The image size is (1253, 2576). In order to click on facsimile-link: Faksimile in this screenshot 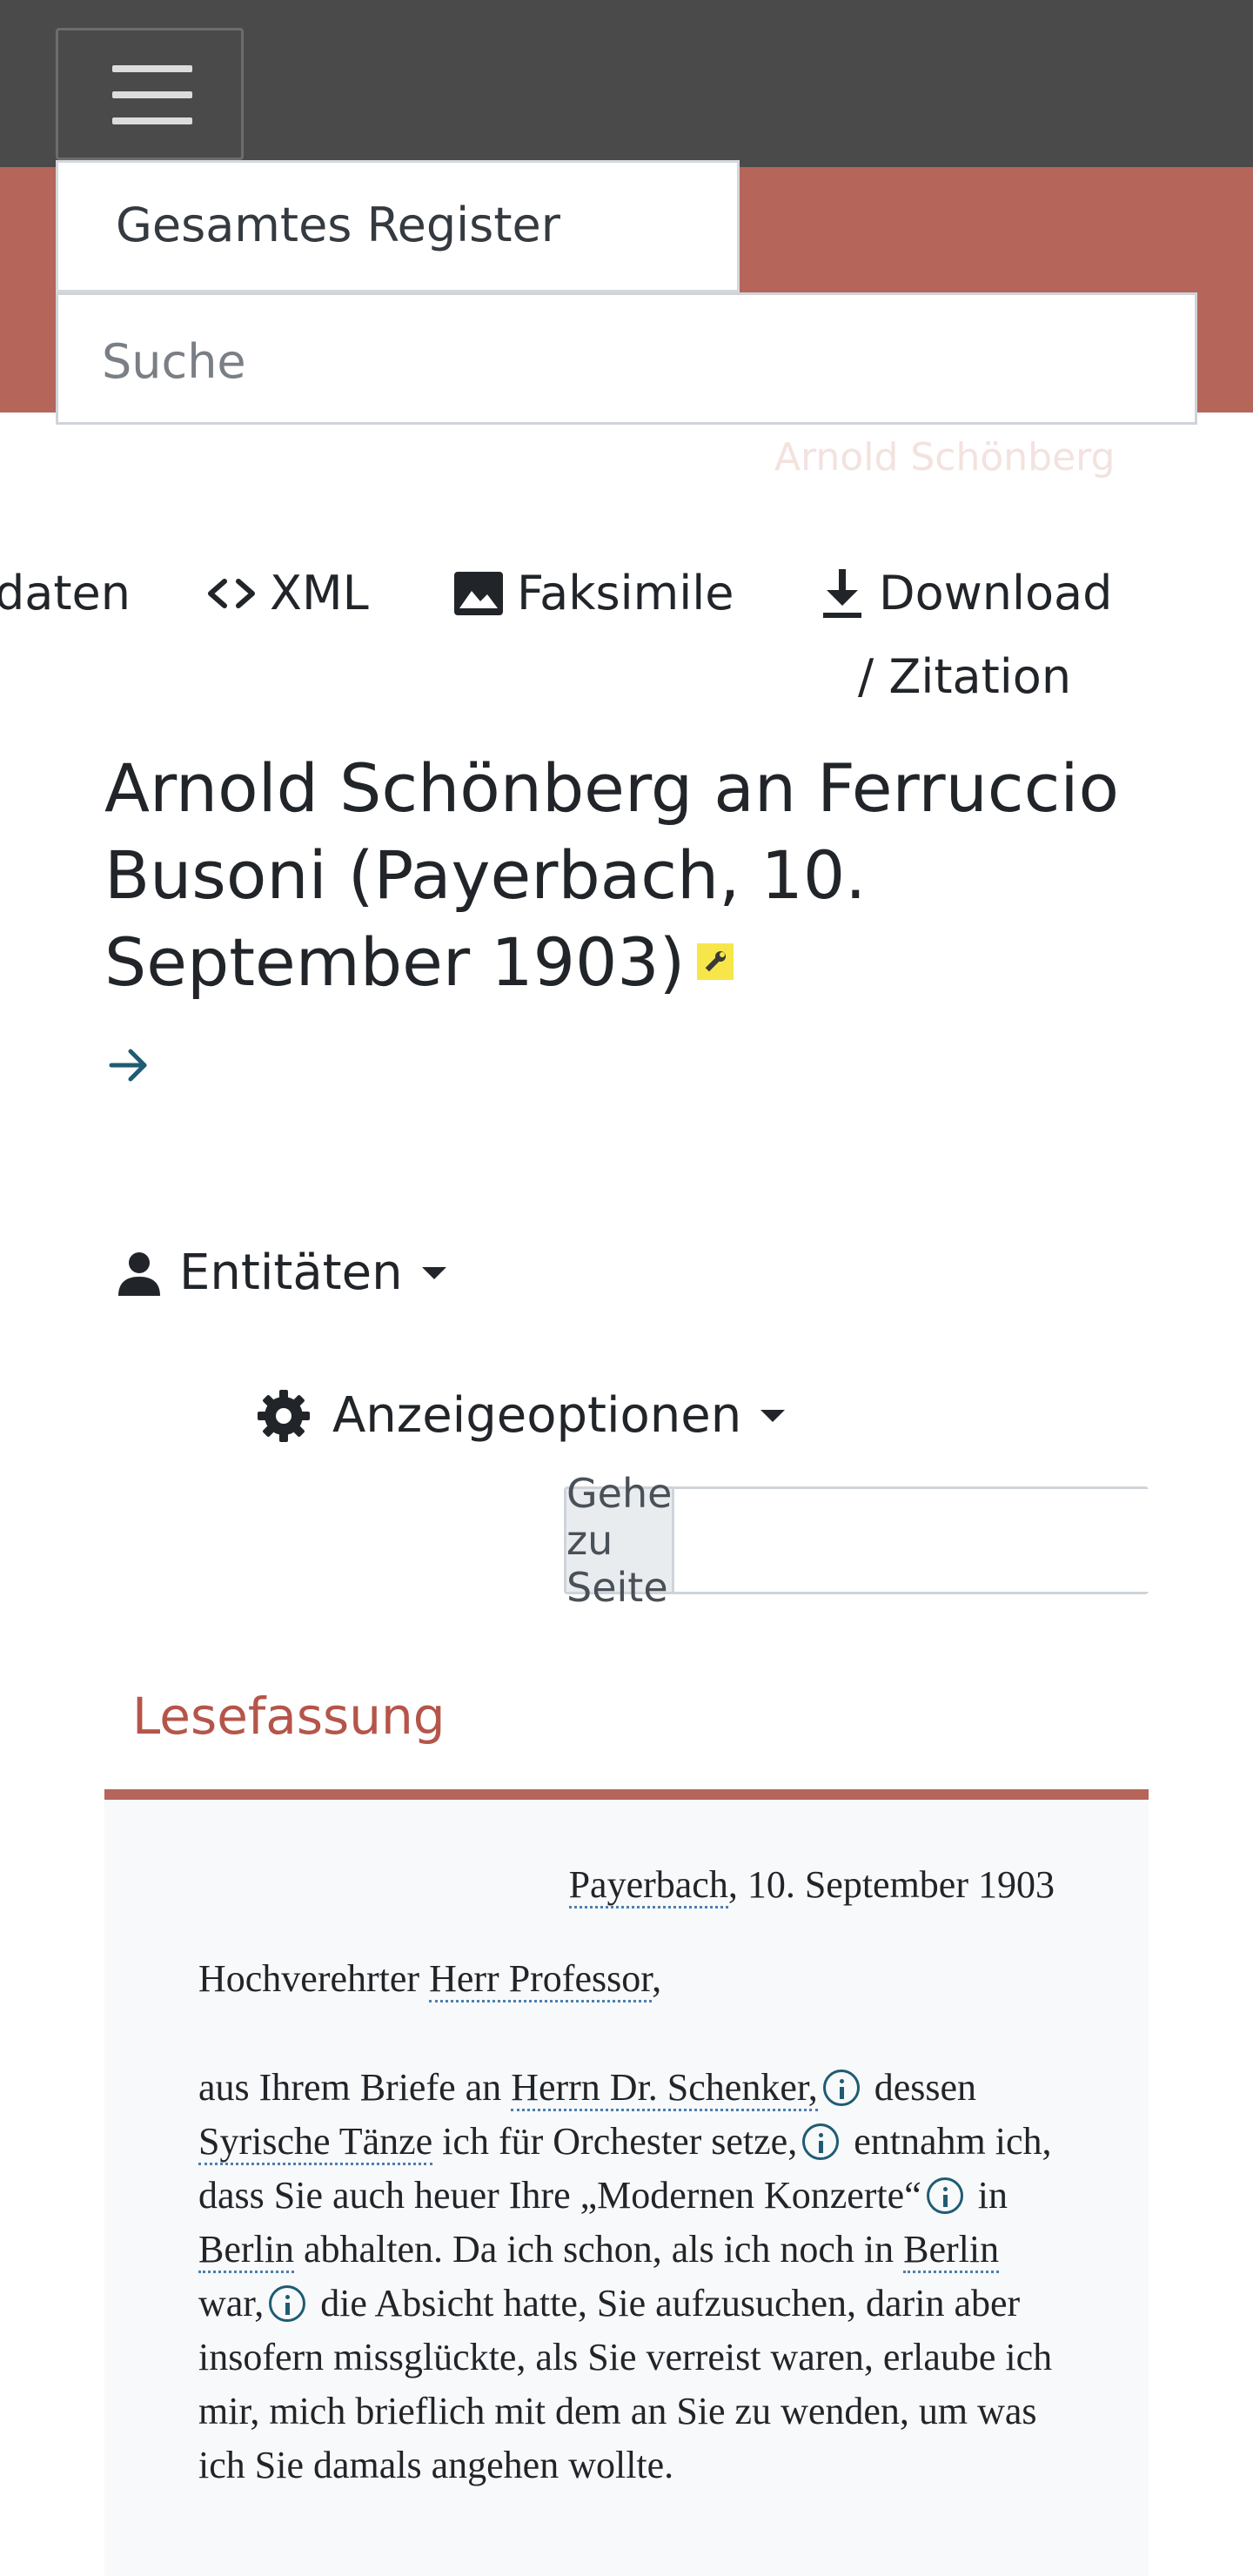, I will do `click(593, 593)`.